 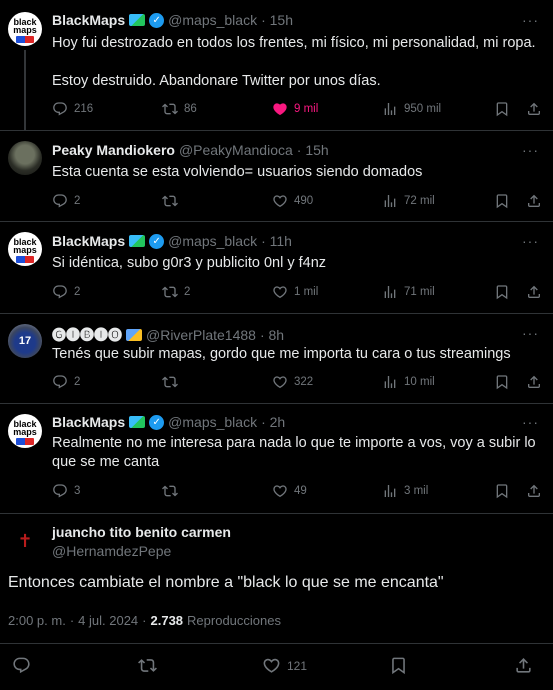 I want to click on timestamp: · 8h, so click(x=272, y=335).